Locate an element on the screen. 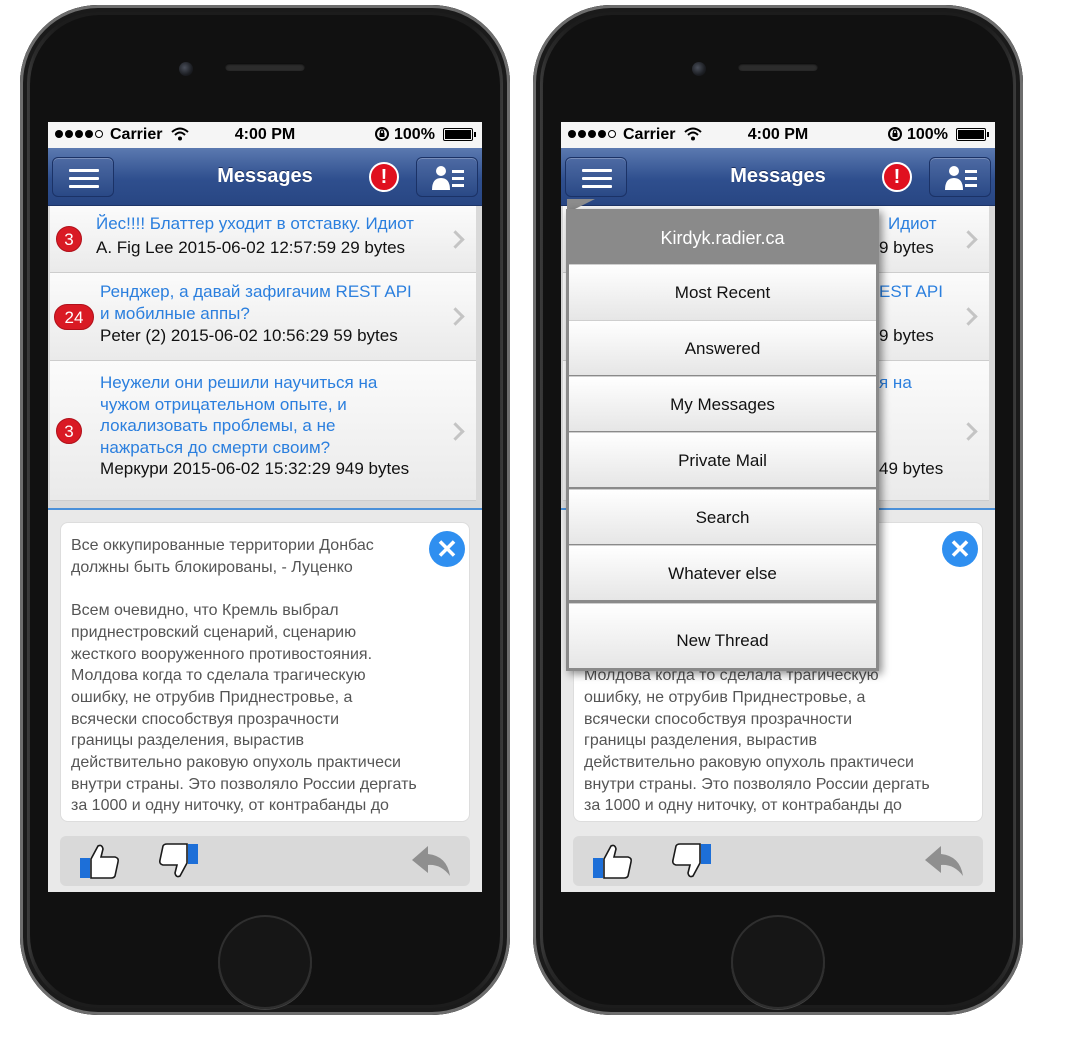 This screenshot has height=1045, width=1088. message-subject: Йес!!!! Блаттер уходит в отставку. Идиот is located at coordinates (281, 224).